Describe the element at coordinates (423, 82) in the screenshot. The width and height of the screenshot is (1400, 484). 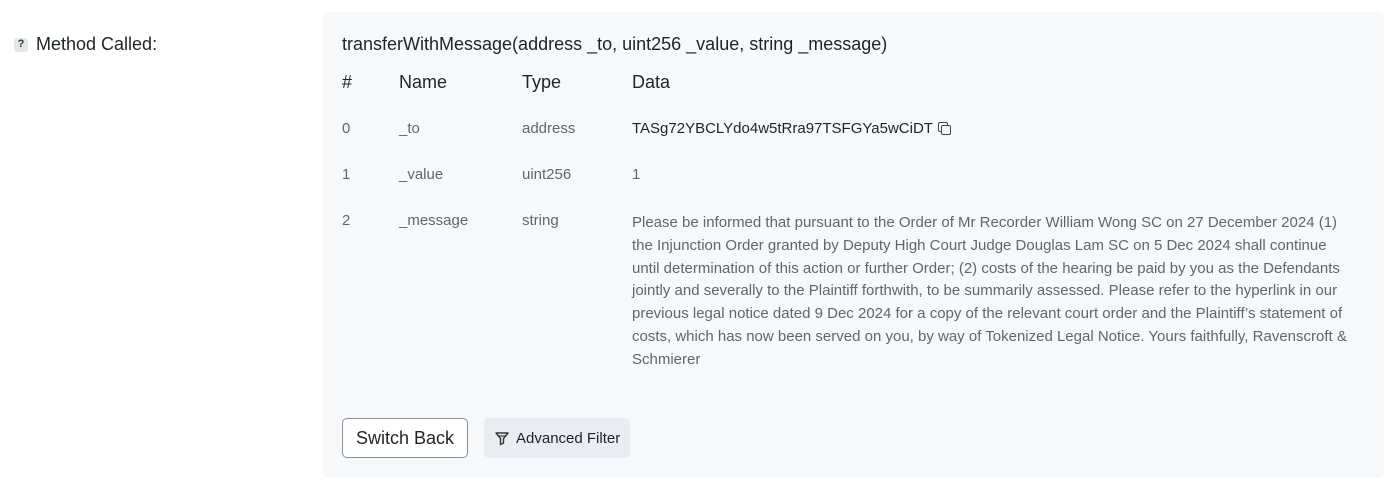
I see `column-header-name: Name` at that location.